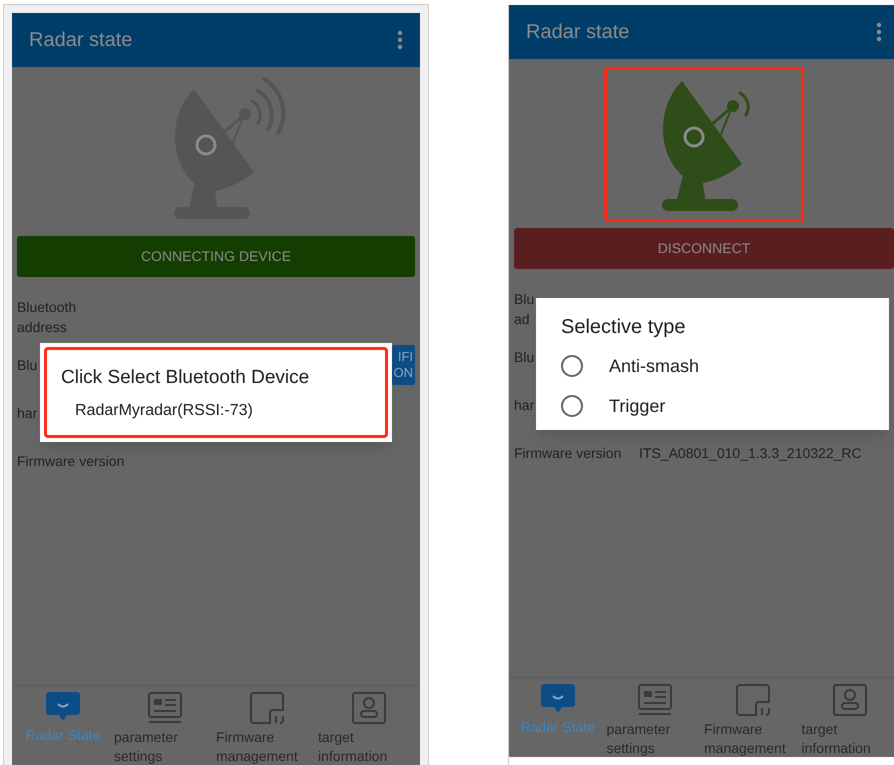 This screenshot has height=765, width=894. What do you see at coordinates (46, 307) in the screenshot?
I see `field-label: Bluetooth` at bounding box center [46, 307].